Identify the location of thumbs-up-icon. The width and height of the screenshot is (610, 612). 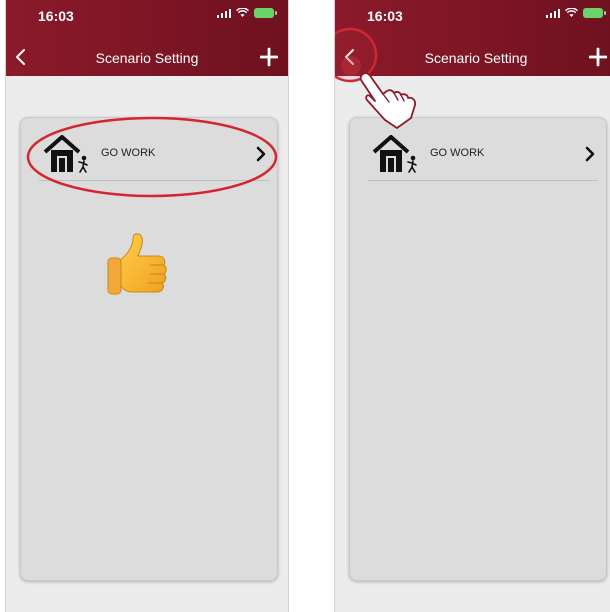
(137, 264).